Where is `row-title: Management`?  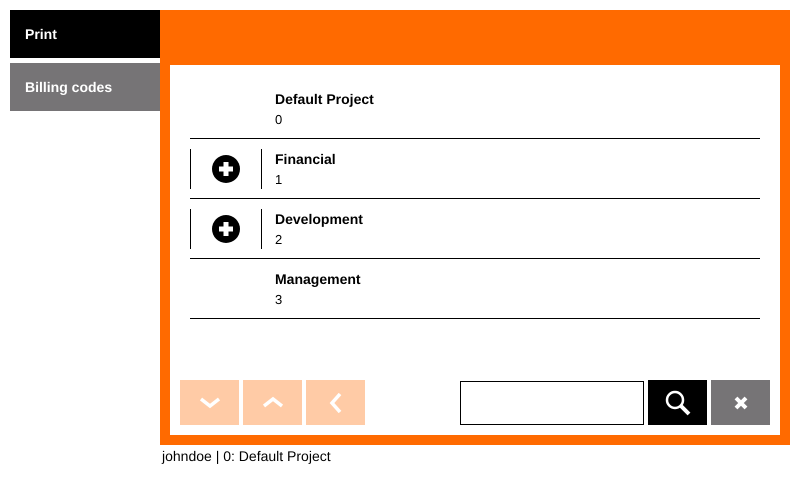
row-title: Management is located at coordinates (318, 279).